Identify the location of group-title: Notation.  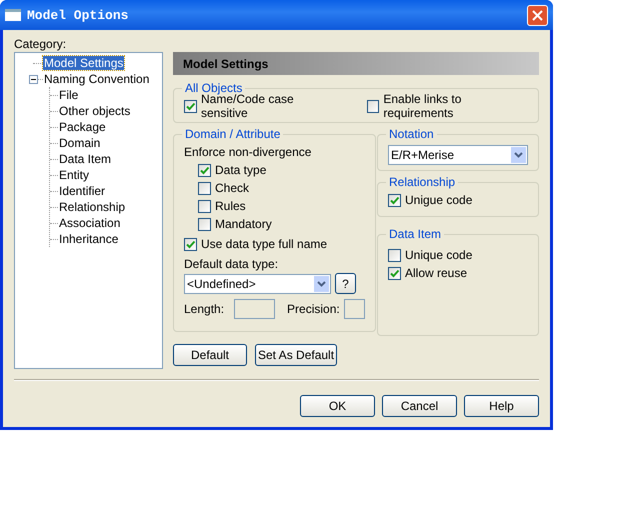
(411, 134).